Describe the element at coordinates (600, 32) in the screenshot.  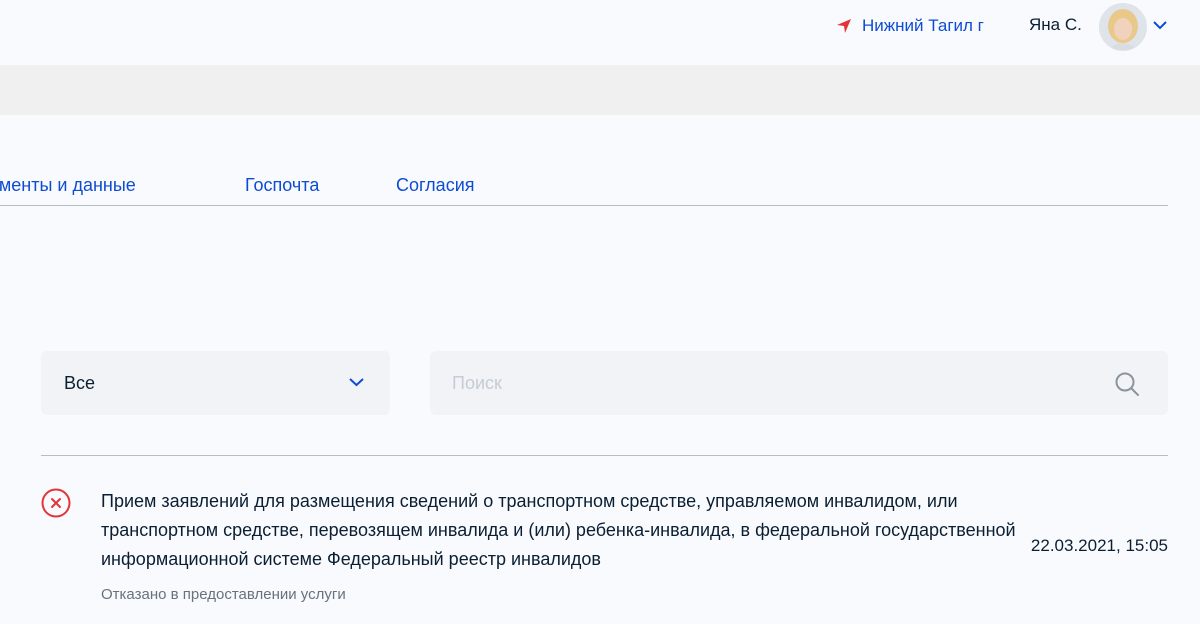
I see `top-bar: Нижний Тагил г Яна С.` at that location.